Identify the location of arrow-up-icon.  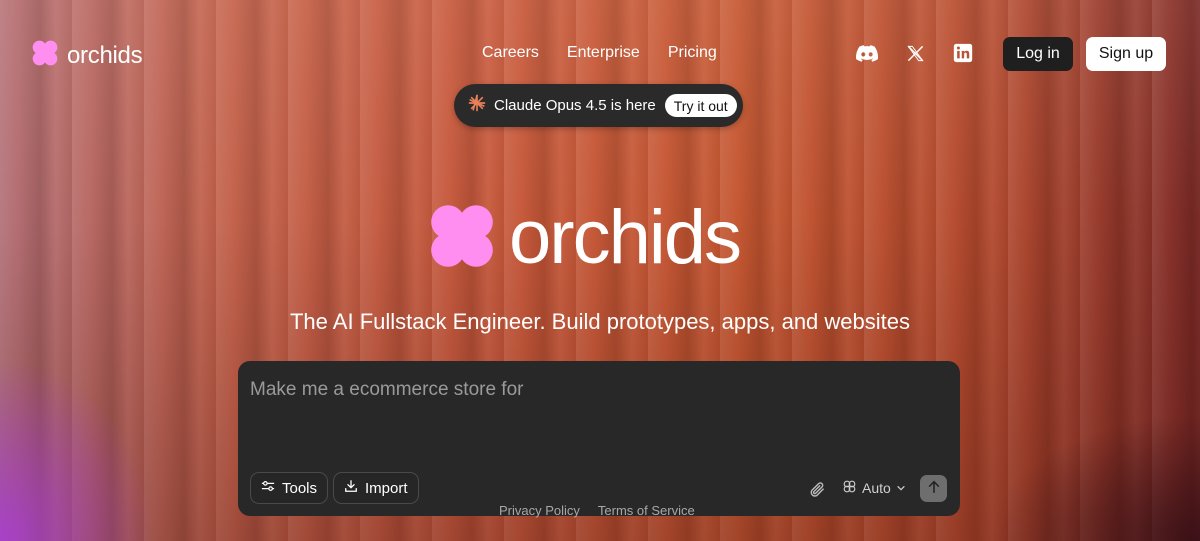
(934, 488).